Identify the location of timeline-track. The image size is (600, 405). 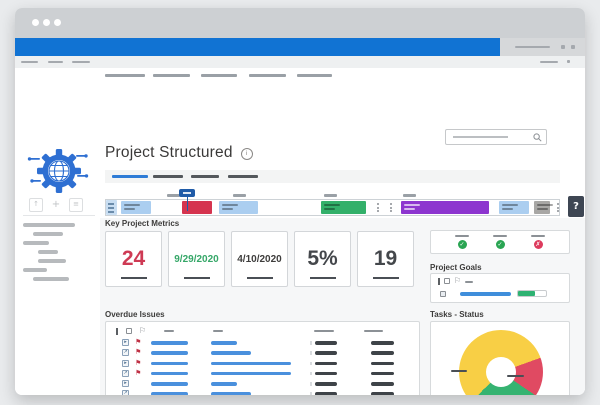
(332, 207).